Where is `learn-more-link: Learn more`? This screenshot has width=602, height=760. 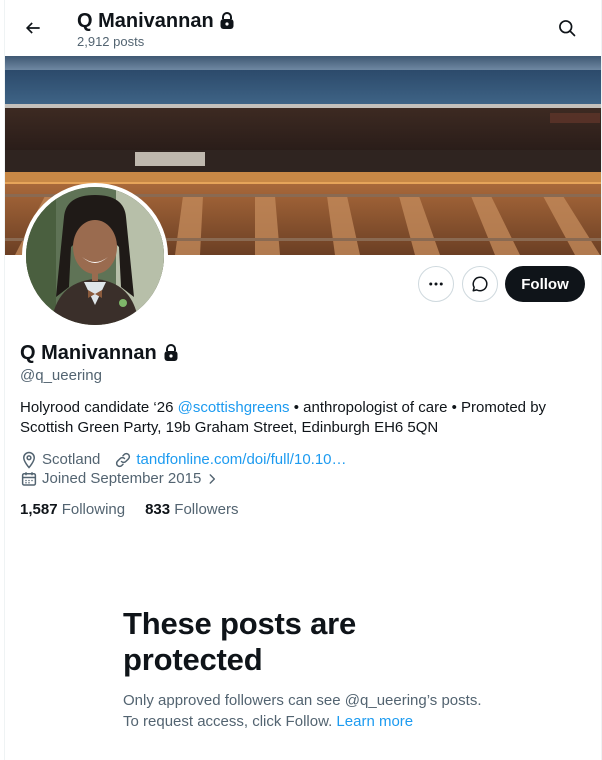
learn-more-link: Learn more is located at coordinates (374, 721).